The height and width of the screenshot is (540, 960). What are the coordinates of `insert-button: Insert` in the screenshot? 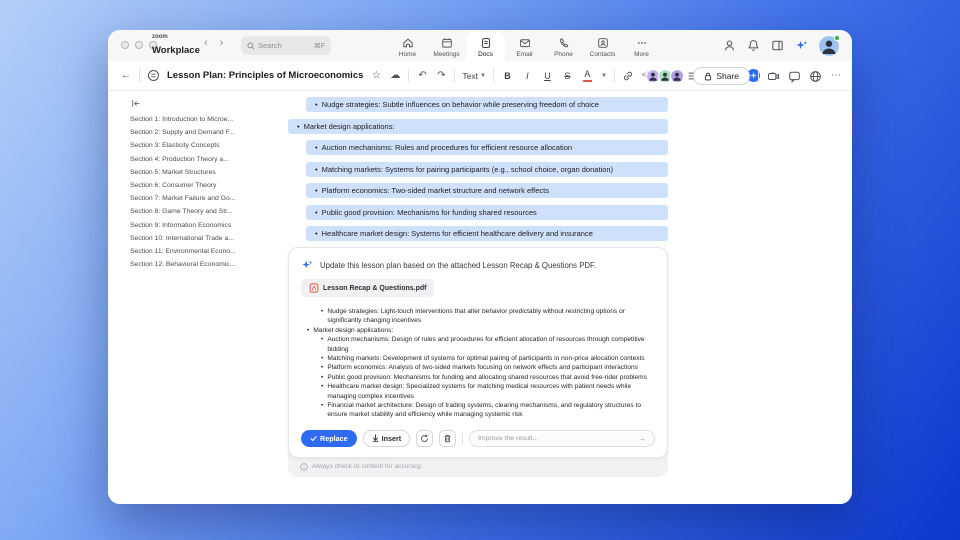 It's located at (386, 438).